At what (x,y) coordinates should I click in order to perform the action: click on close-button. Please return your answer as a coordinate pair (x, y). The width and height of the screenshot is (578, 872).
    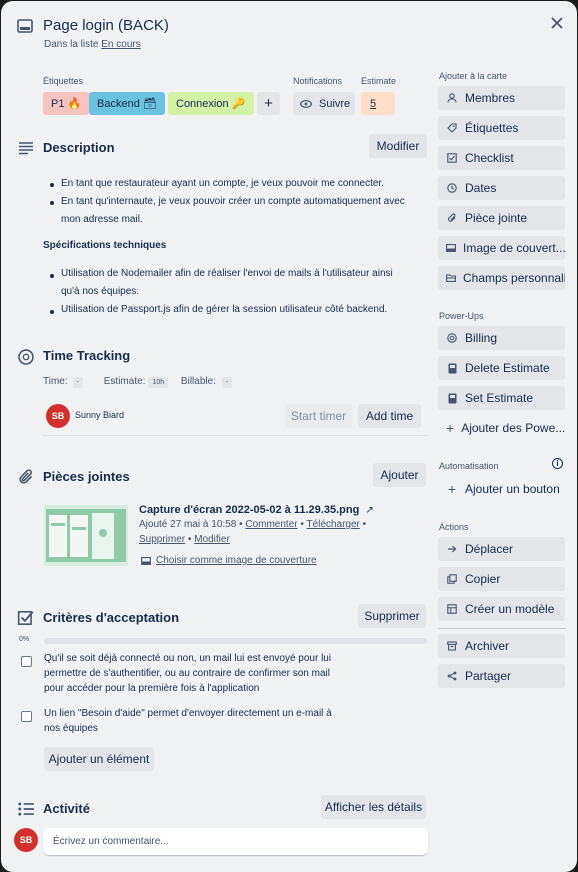
    Looking at the image, I should click on (557, 23).